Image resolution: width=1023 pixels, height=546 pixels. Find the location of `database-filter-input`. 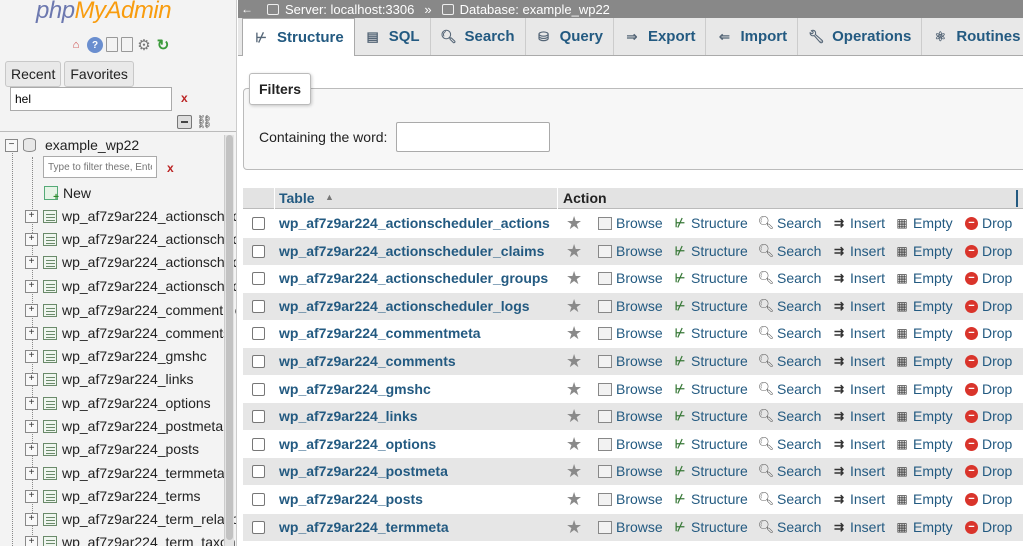

database-filter-input is located at coordinates (91, 99).